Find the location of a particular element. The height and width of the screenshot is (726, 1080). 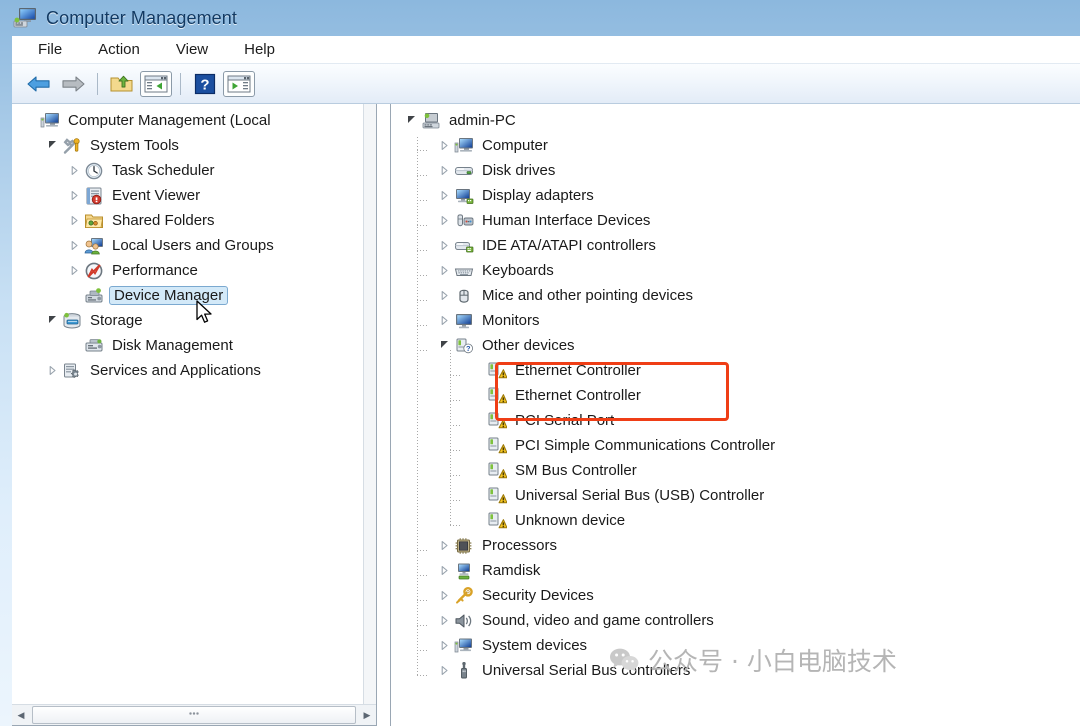

console-tree-item: Computer Management (Local is located at coordinates (188, 120).